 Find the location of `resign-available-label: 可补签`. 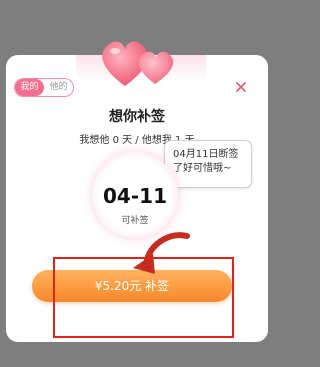

resign-available-label: 可补签 is located at coordinates (135, 221).